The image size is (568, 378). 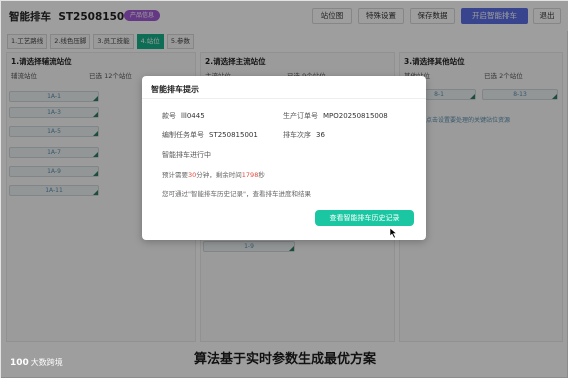 I want to click on remaining-seconds: 1798, so click(x=250, y=175).